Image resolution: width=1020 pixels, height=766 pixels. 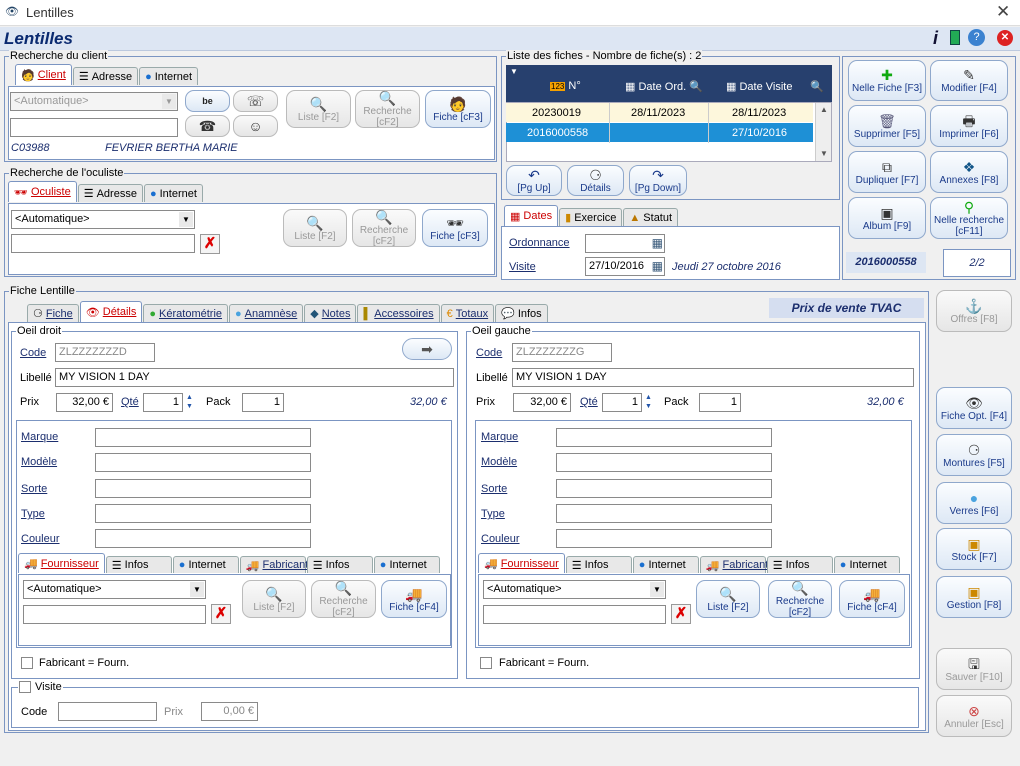 What do you see at coordinates (887, 80) in the screenshot?
I see `new-fiche-button: ✚ Nelle Fiche [F3]` at bounding box center [887, 80].